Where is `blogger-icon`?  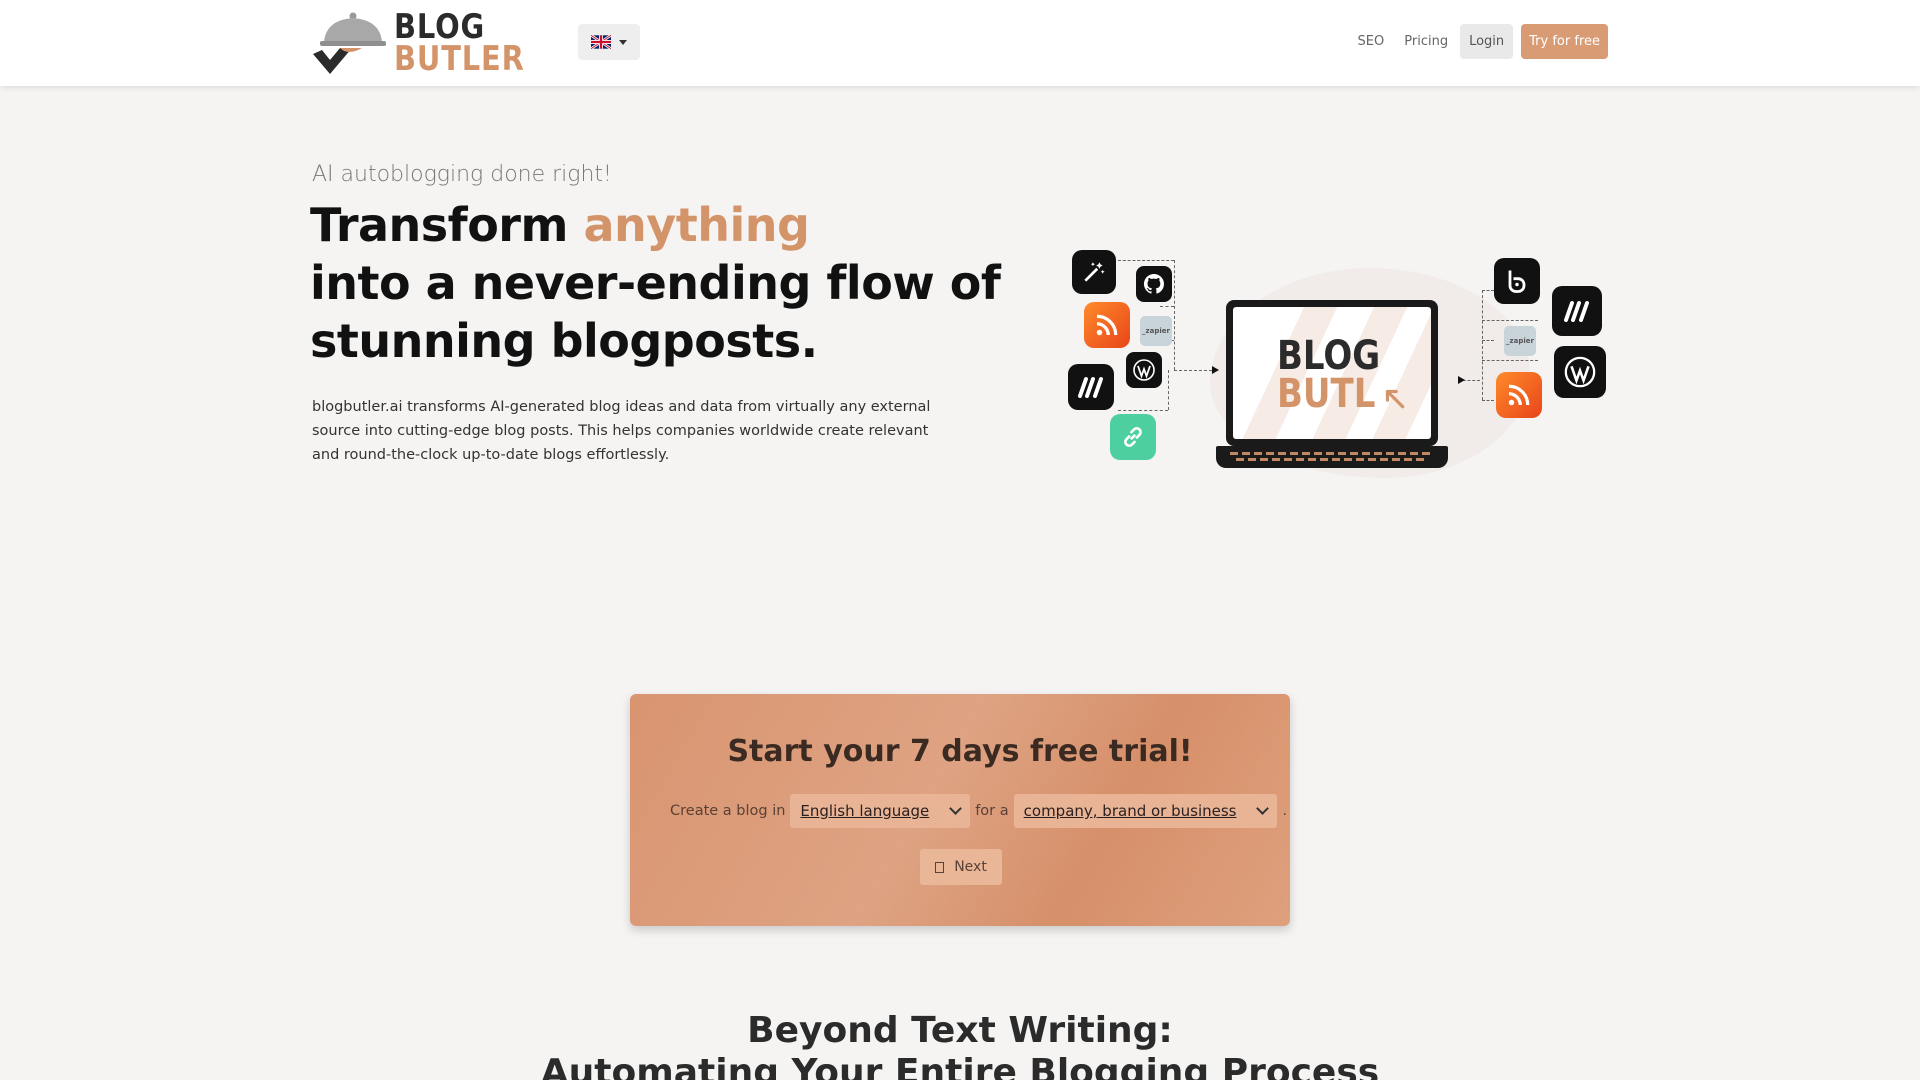
blogger-icon is located at coordinates (1517, 281).